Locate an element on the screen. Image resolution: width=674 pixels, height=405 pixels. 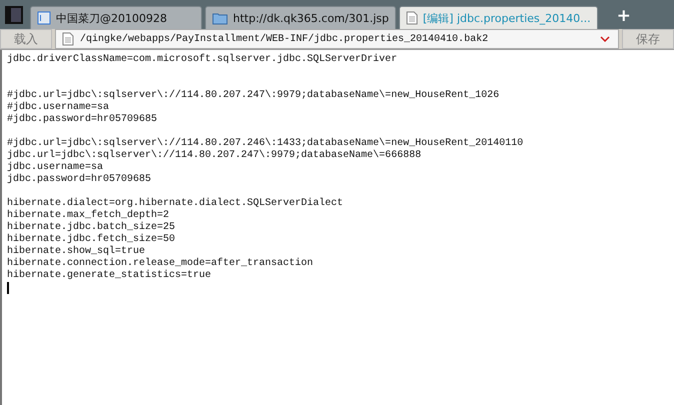
path-field: /qingke/webapps/PayInstallment/WEB-INF/jdbc.properties_20140410.bak2 is located at coordinates (337, 39).